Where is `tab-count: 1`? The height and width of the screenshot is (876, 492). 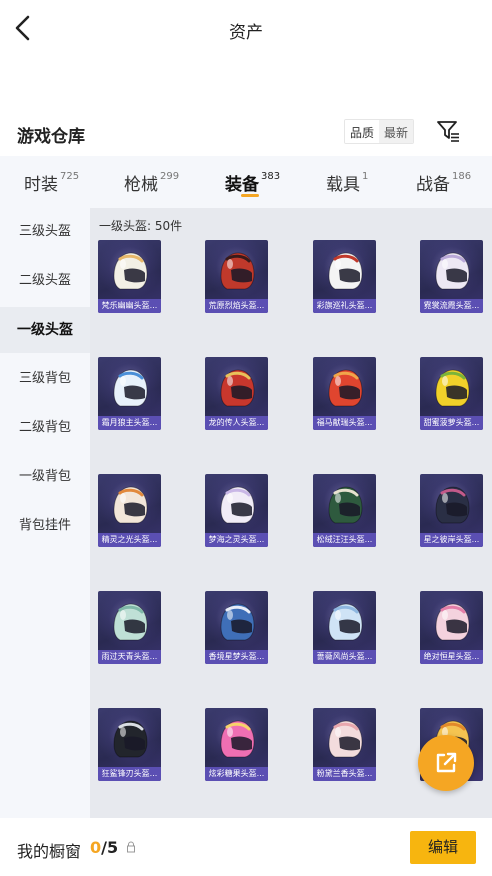
tab-count: 1 is located at coordinates (365, 177).